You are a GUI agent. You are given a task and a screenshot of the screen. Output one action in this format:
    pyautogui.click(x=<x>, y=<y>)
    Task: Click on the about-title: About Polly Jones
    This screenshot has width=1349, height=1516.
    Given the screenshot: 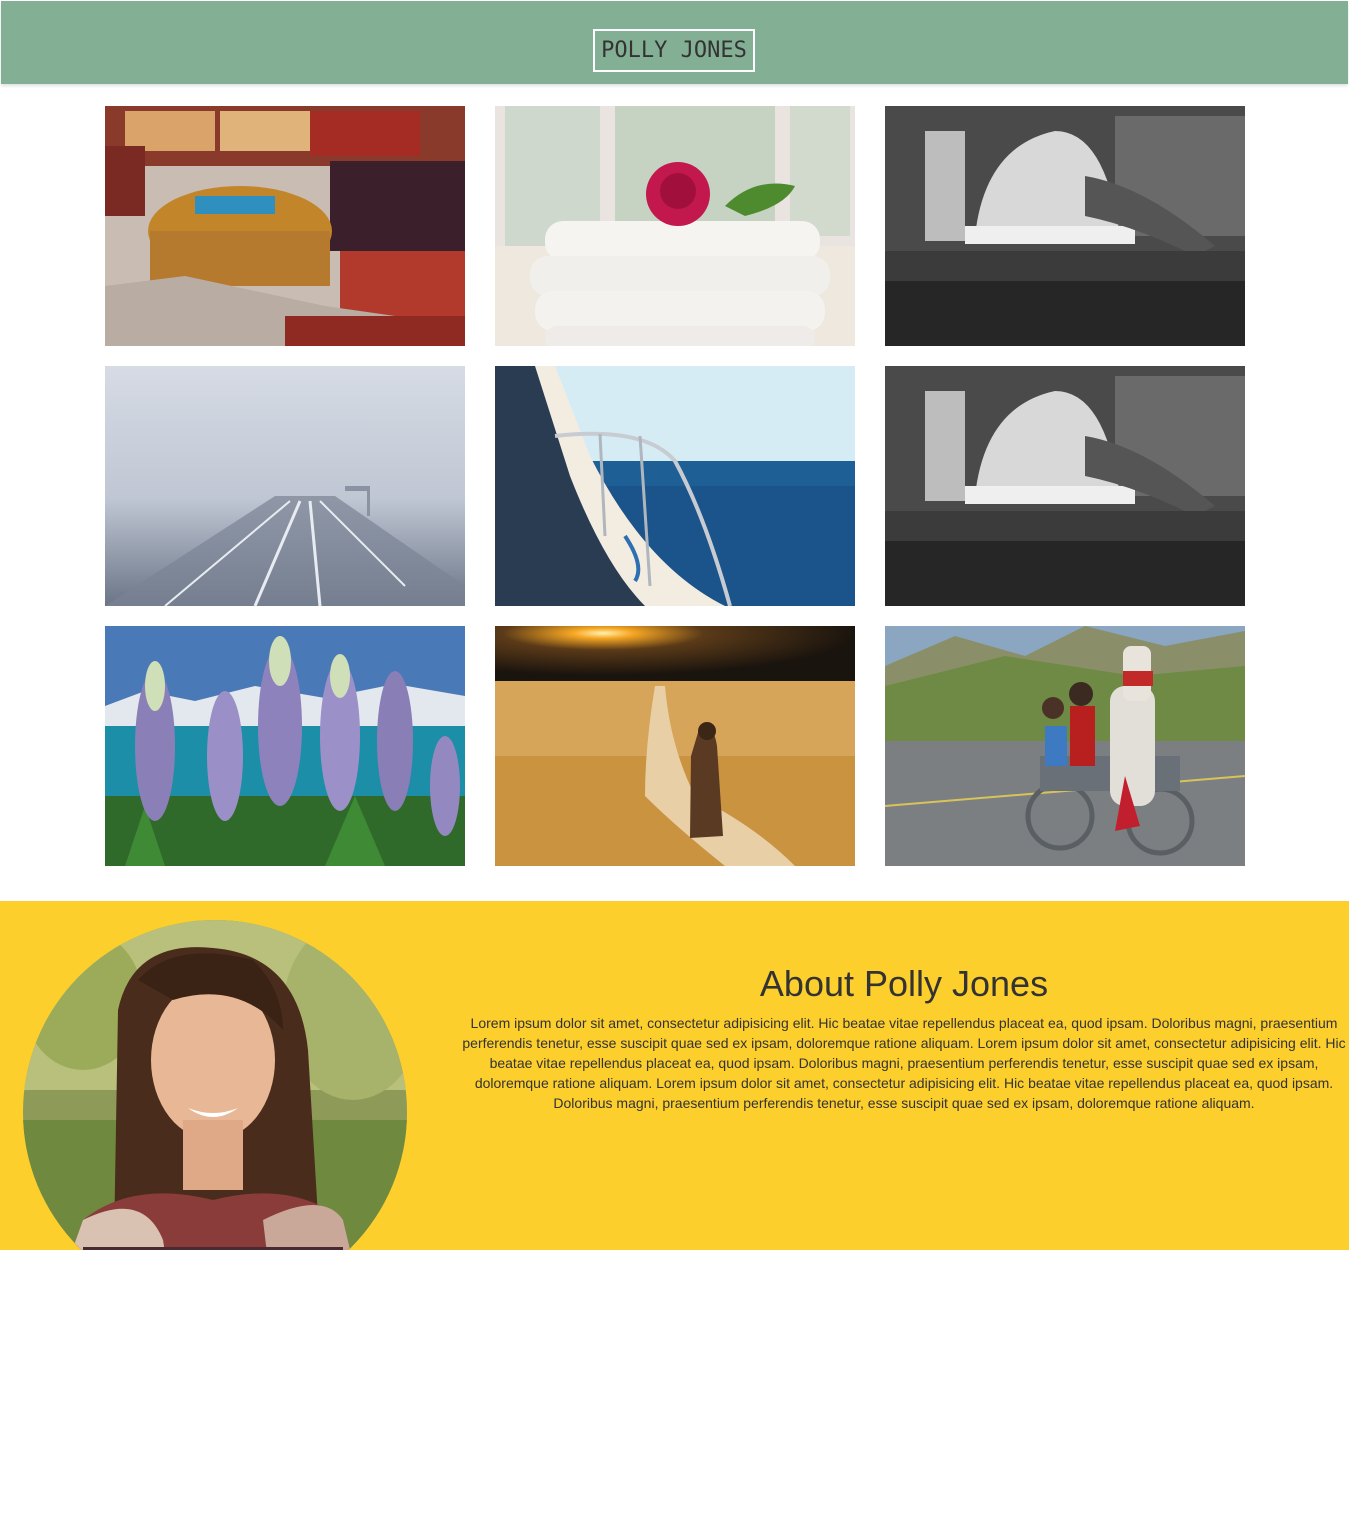 What is the action you would take?
    pyautogui.click(x=904, y=983)
    